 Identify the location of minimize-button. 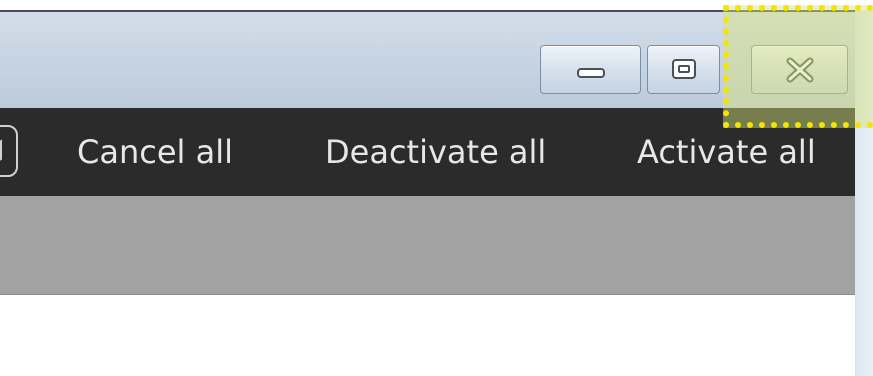
(590, 69).